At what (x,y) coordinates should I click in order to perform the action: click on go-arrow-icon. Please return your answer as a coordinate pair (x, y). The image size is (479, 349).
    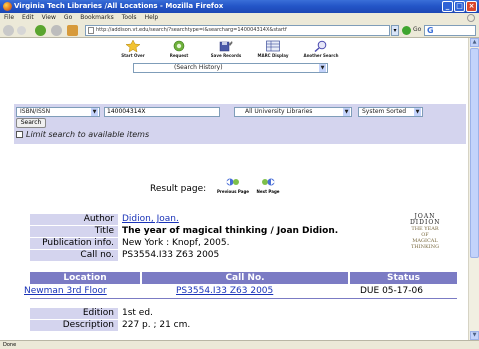
    Looking at the image, I should click on (406, 30).